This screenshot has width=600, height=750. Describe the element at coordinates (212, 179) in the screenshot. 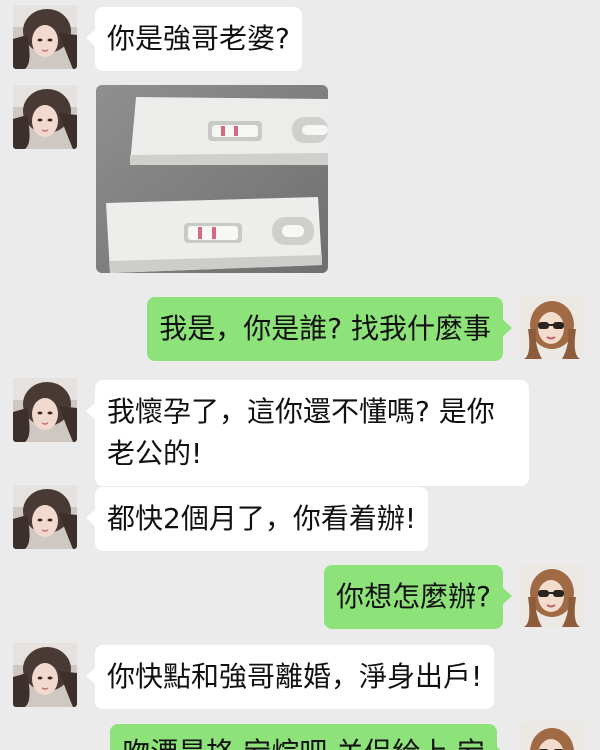

I see `pregnancy-test-photo` at that location.